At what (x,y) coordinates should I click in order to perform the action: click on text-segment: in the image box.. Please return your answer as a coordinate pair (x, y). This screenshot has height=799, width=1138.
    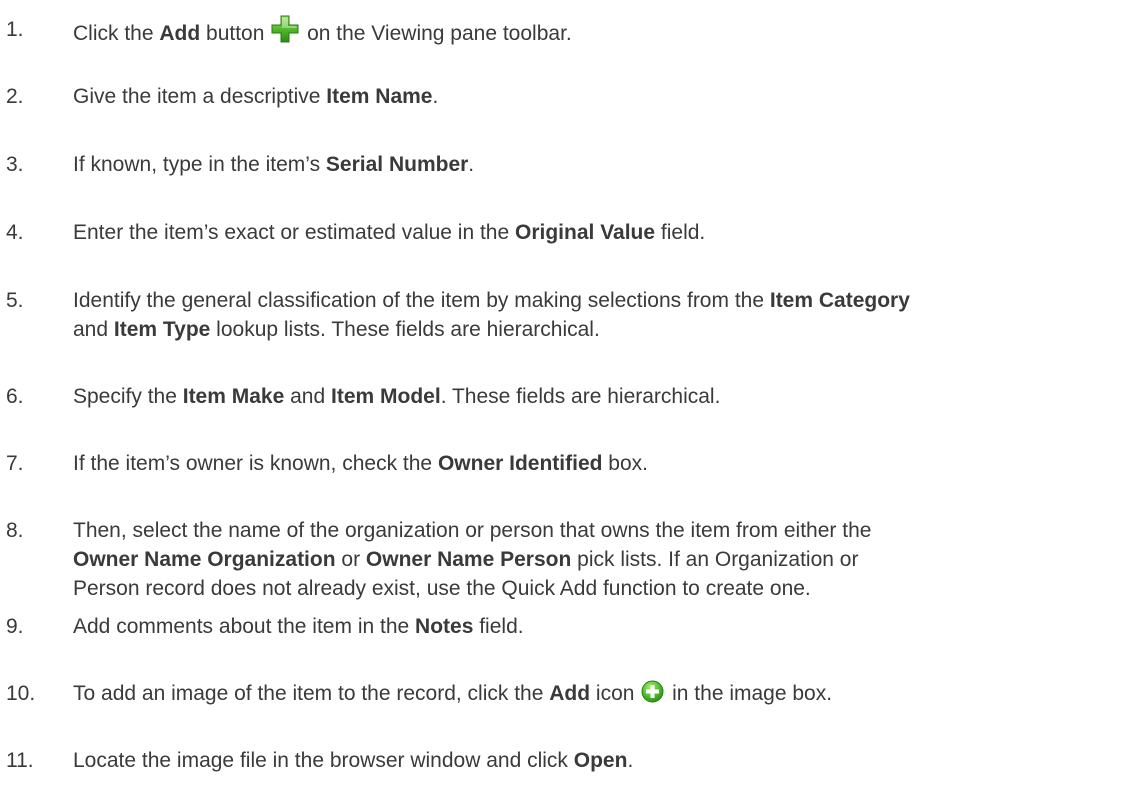
    Looking at the image, I should click on (749, 693).